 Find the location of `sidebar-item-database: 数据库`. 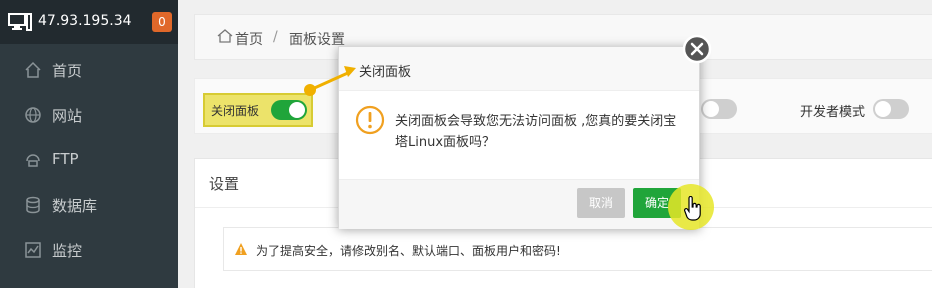

sidebar-item-database: 数据库 is located at coordinates (89, 205).